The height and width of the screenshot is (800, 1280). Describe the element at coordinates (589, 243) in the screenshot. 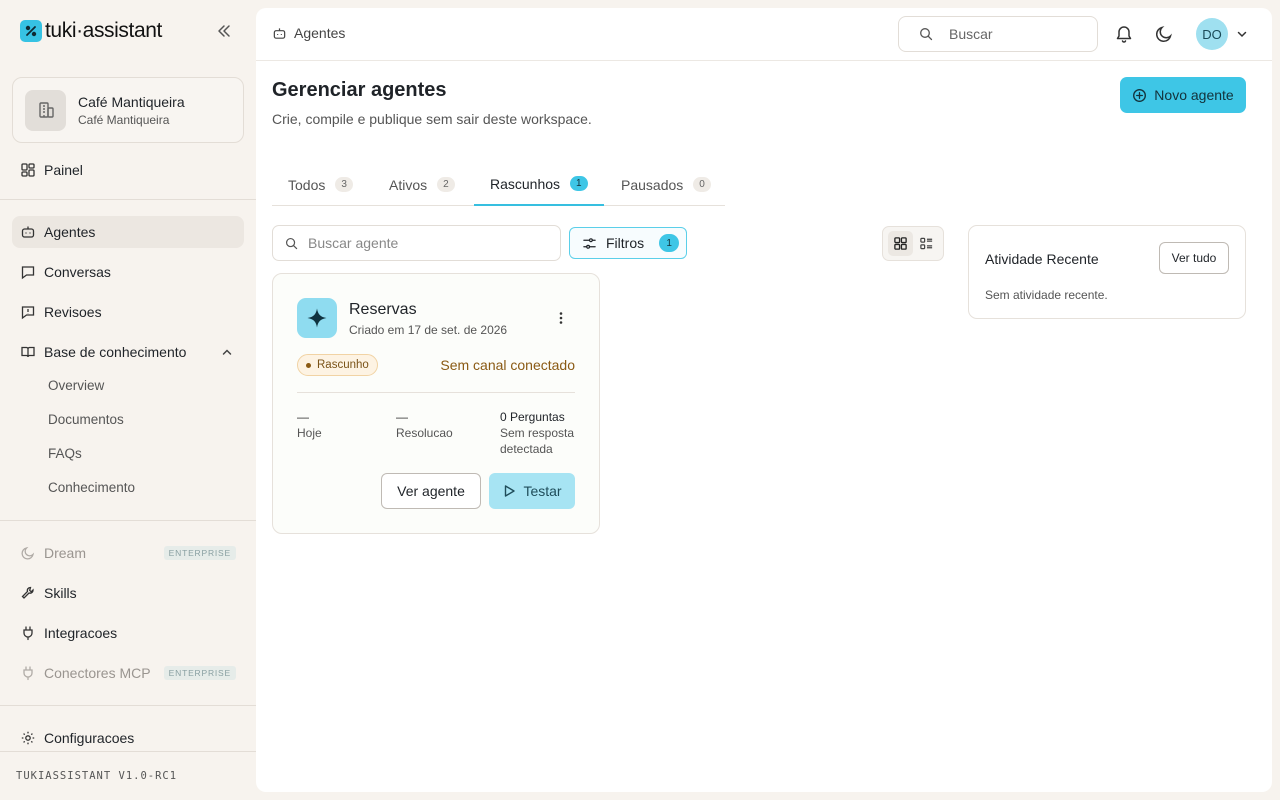

I see `sliders-icon` at that location.